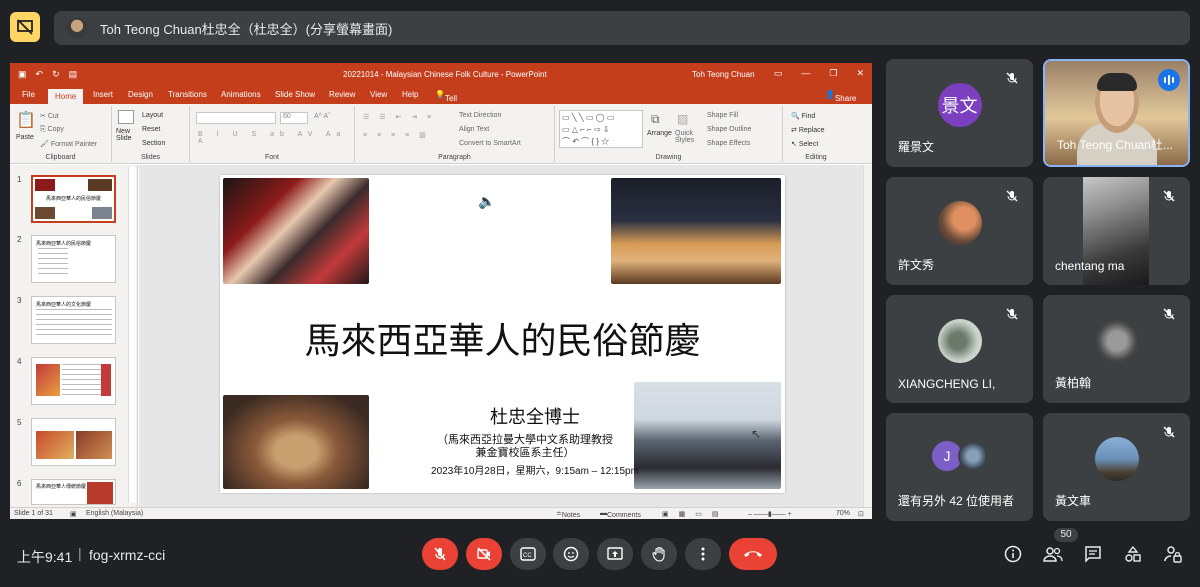  I want to click on ribbon-display-icon: ▭, so click(778, 73).